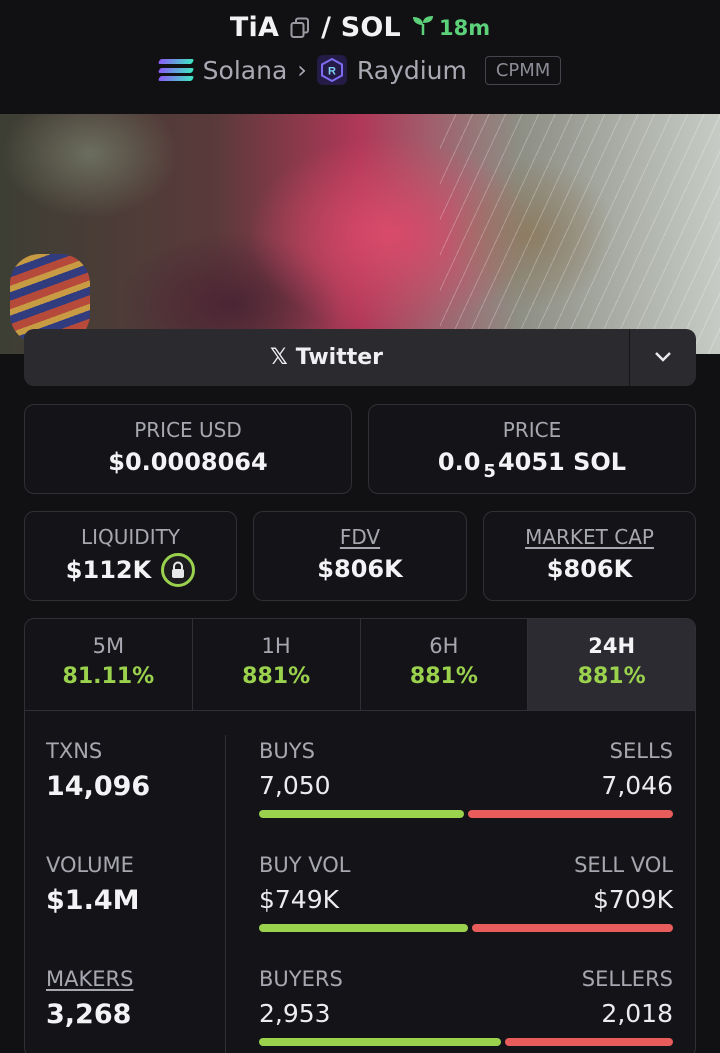 The width and height of the screenshot is (720, 1053). Describe the element at coordinates (380, 1042) in the screenshot. I see `buyers-bar` at that location.